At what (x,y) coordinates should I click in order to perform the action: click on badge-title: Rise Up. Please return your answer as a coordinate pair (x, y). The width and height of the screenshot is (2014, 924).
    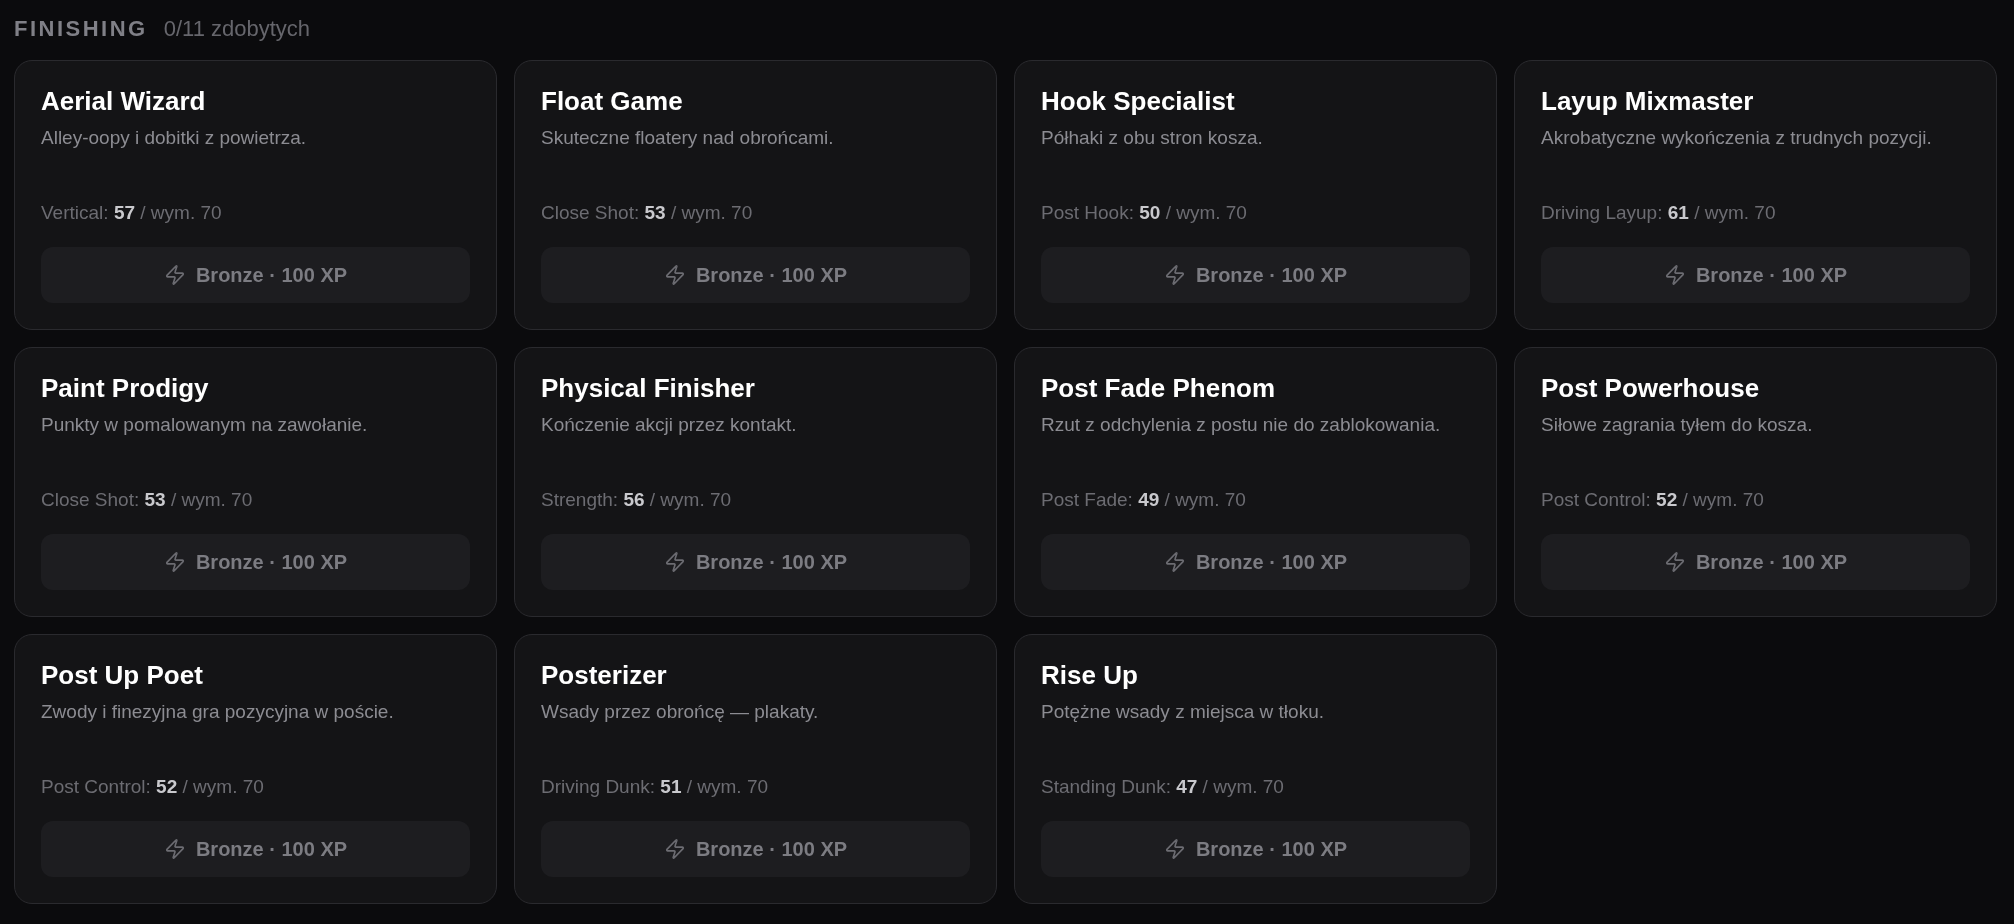
    Looking at the image, I should click on (1090, 675).